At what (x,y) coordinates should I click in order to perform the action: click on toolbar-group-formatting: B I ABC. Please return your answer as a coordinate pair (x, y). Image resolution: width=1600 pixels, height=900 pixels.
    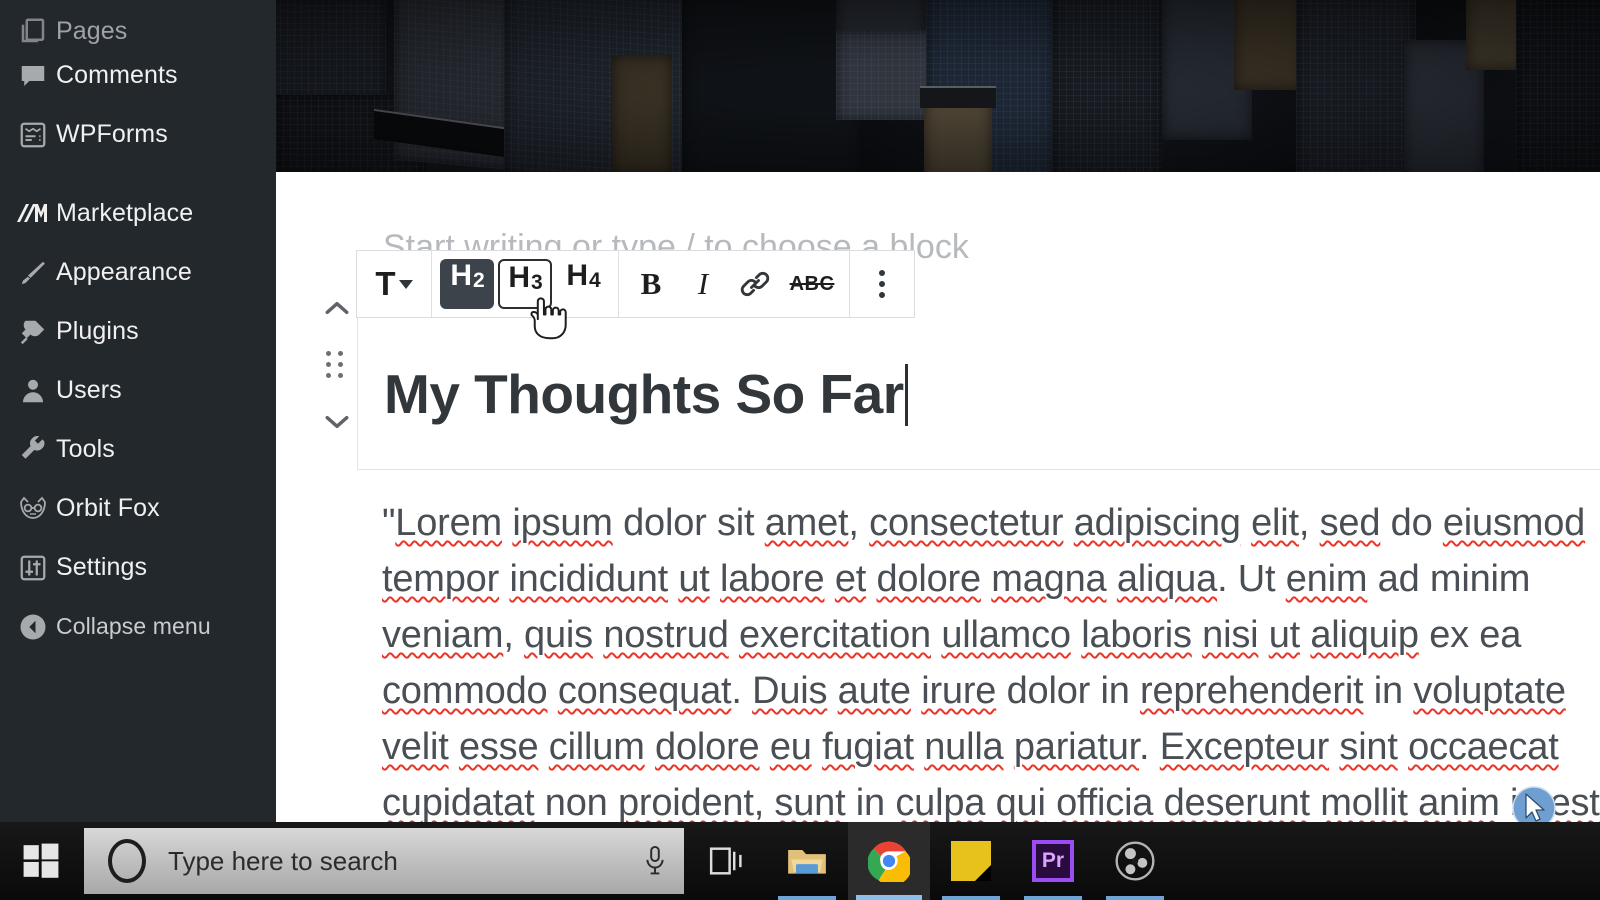
    Looking at the image, I should click on (734, 284).